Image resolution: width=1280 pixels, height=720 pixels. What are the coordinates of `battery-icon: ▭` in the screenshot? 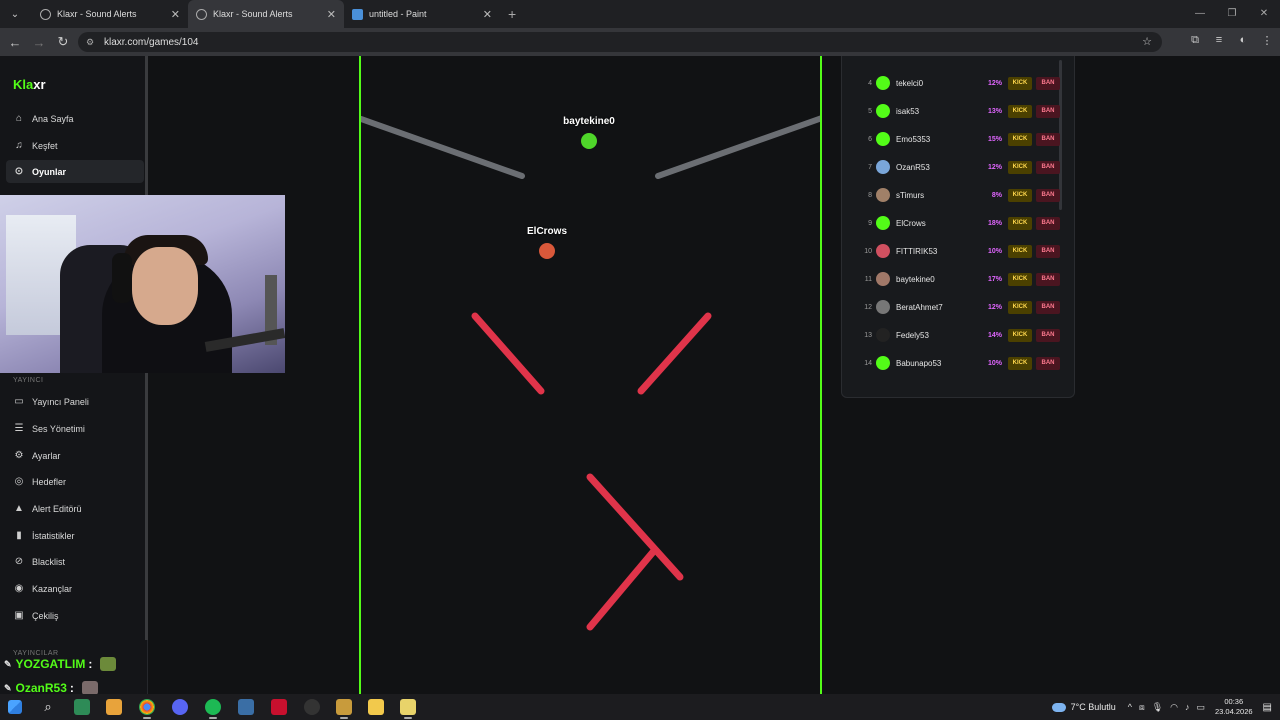 It's located at (1200, 707).